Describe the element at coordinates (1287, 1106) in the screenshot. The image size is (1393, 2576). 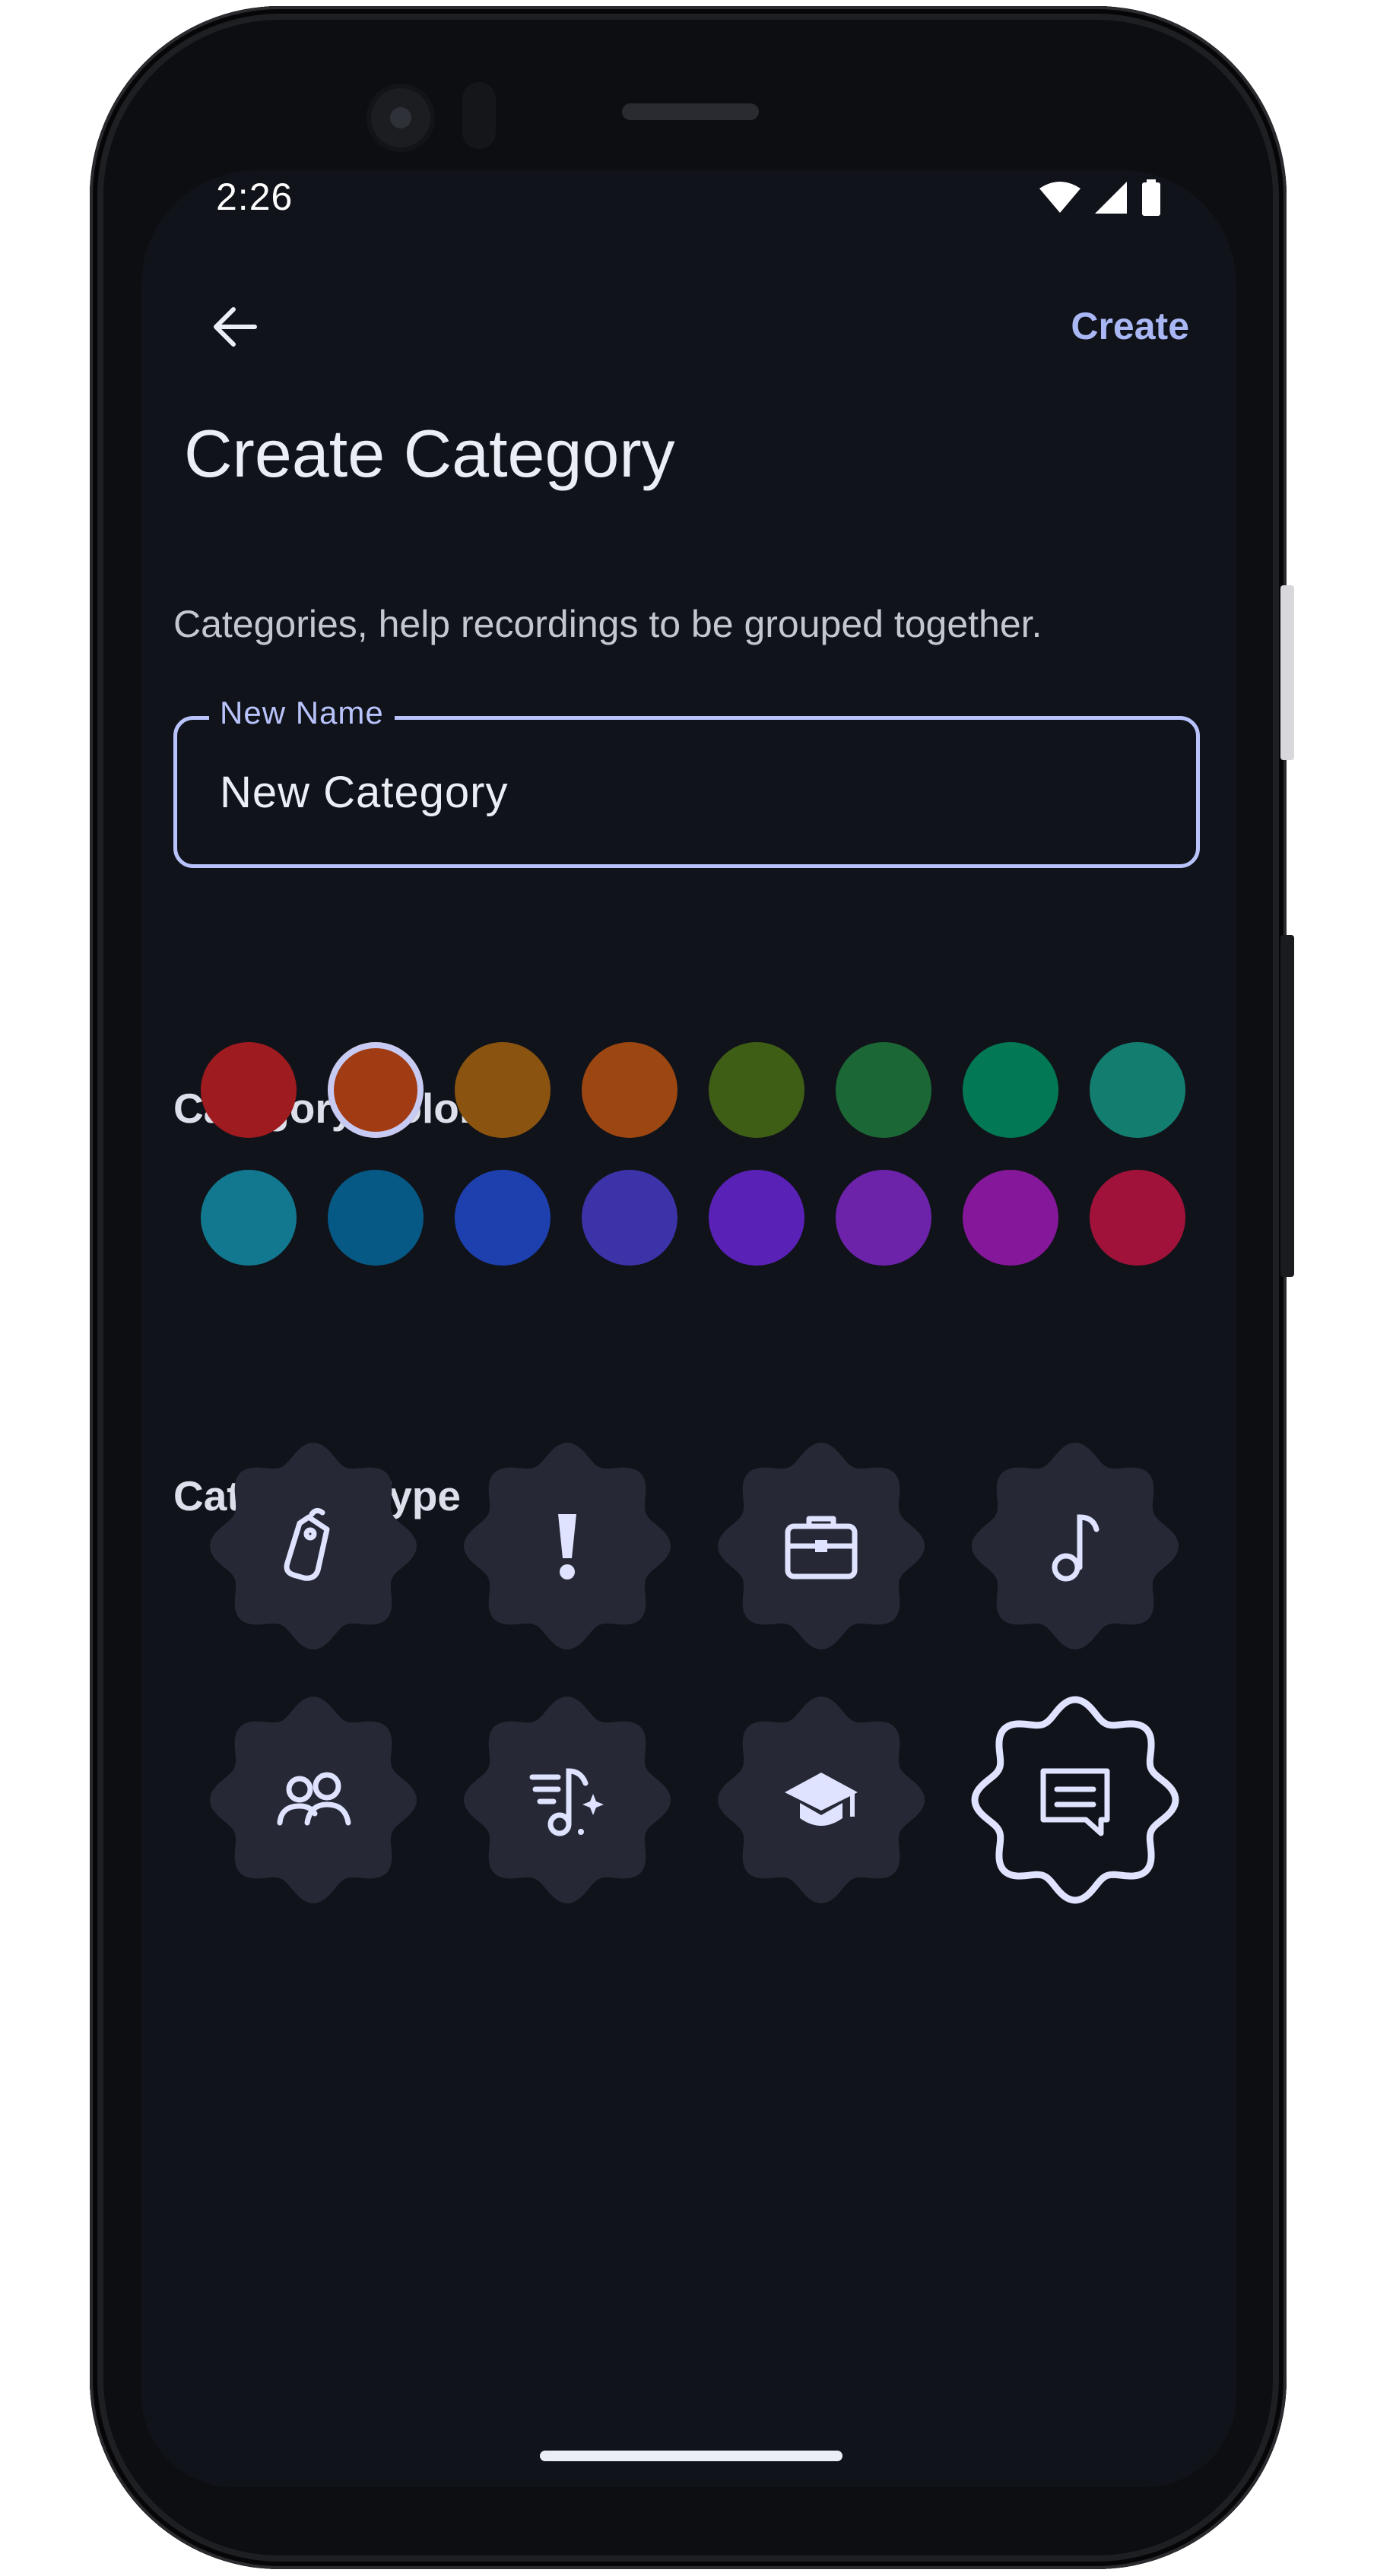
I see `volume-button` at that location.